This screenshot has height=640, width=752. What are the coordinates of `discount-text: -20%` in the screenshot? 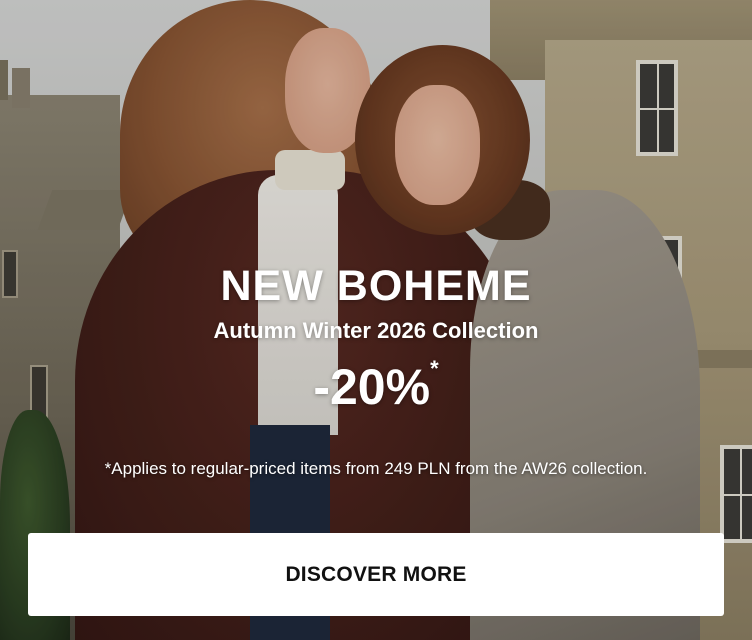 It's located at (372, 387).